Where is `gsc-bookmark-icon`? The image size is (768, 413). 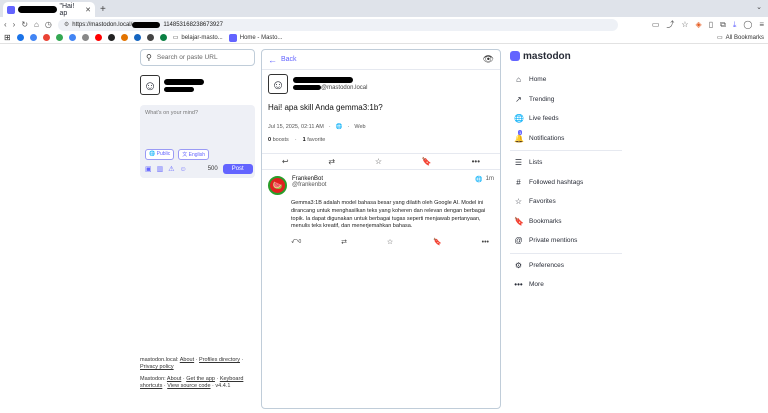 gsc-bookmark-icon is located at coordinates (85, 37).